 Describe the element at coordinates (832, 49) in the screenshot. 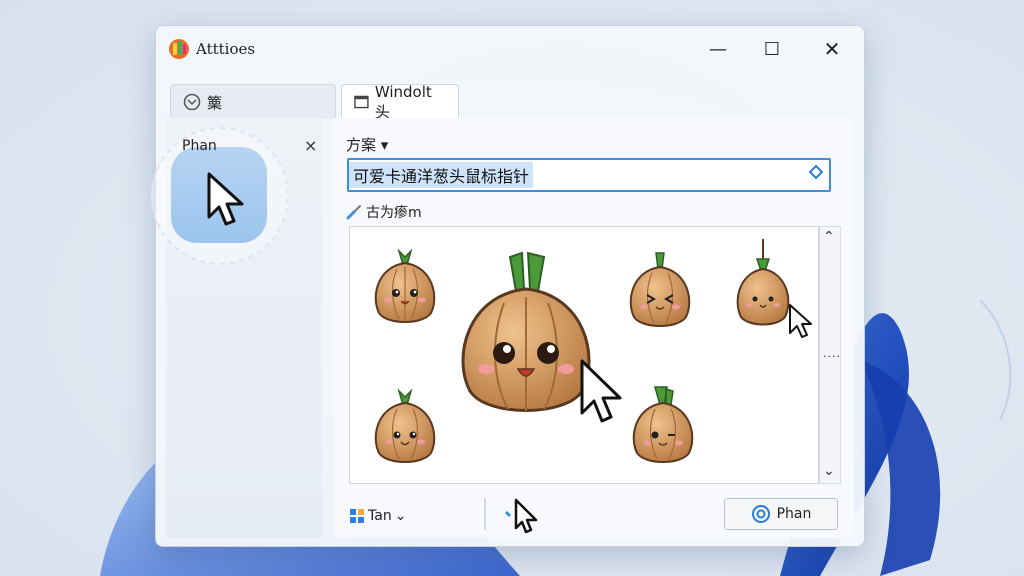

I see `close-button: ✕` at that location.